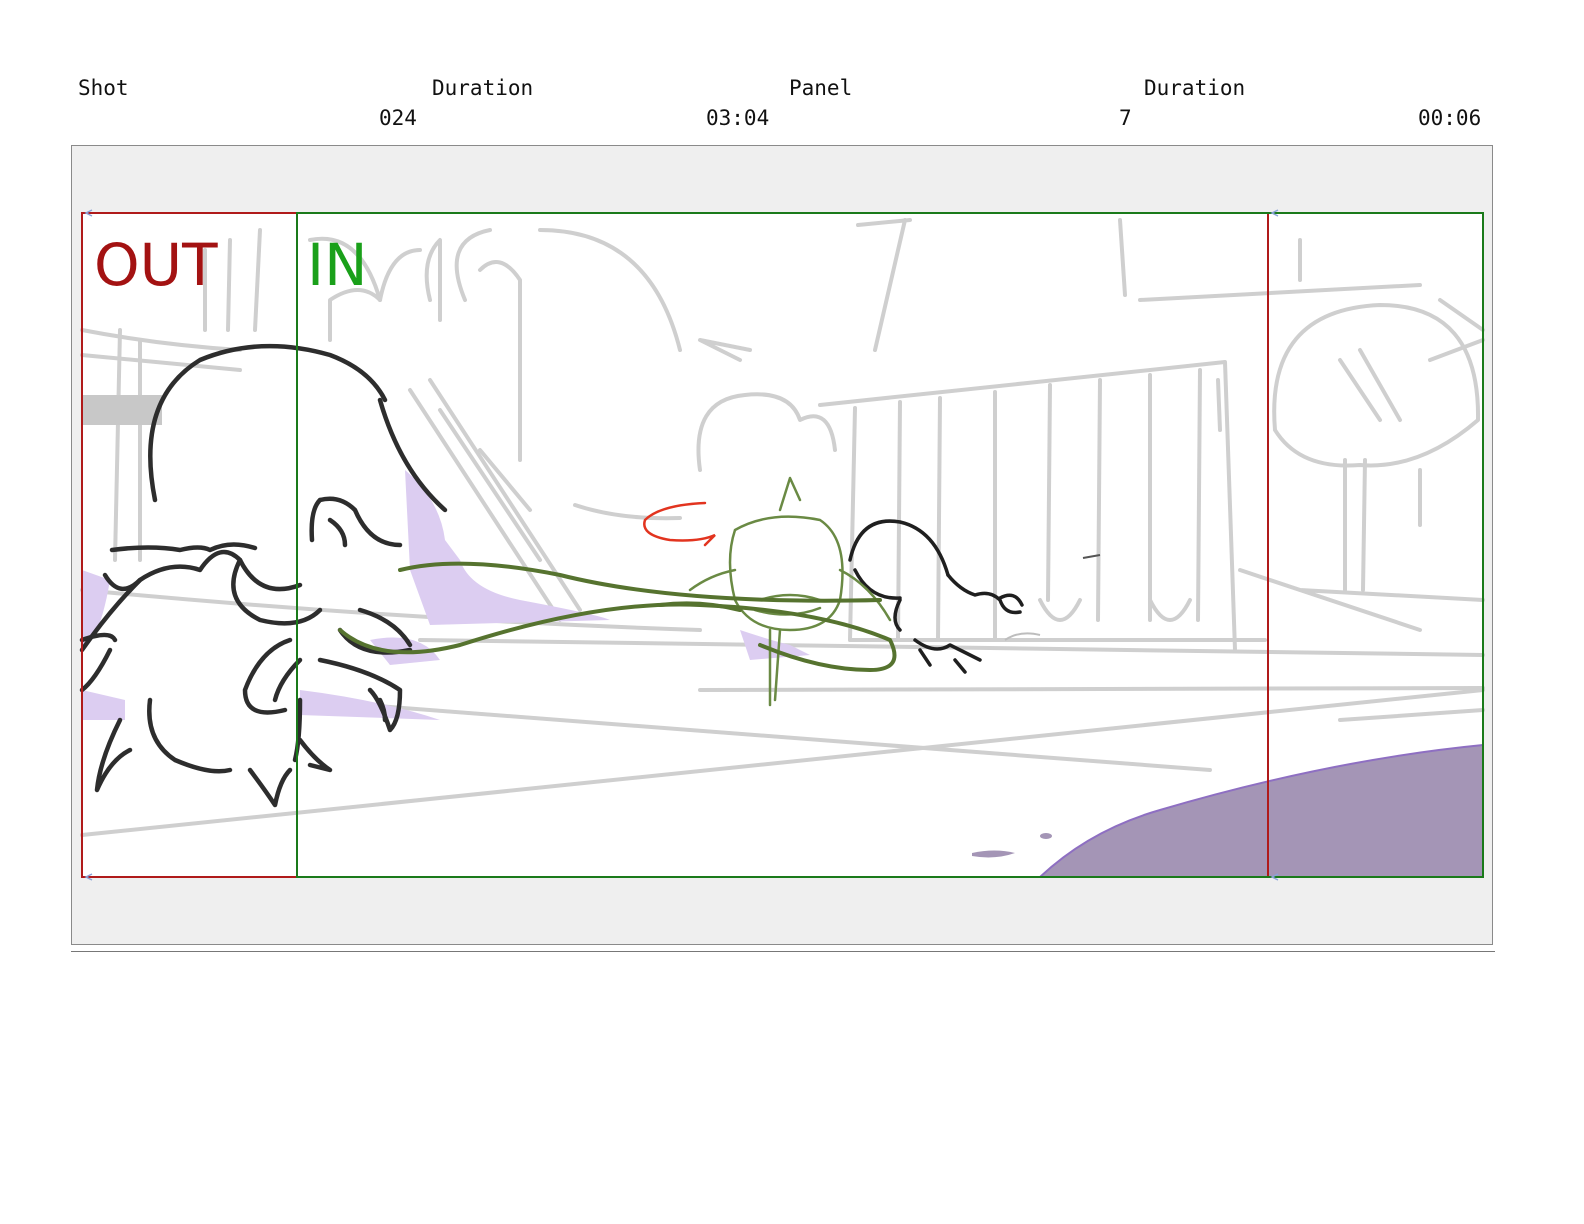  What do you see at coordinates (337, 265) in the screenshot?
I see `in-label: IN` at bounding box center [337, 265].